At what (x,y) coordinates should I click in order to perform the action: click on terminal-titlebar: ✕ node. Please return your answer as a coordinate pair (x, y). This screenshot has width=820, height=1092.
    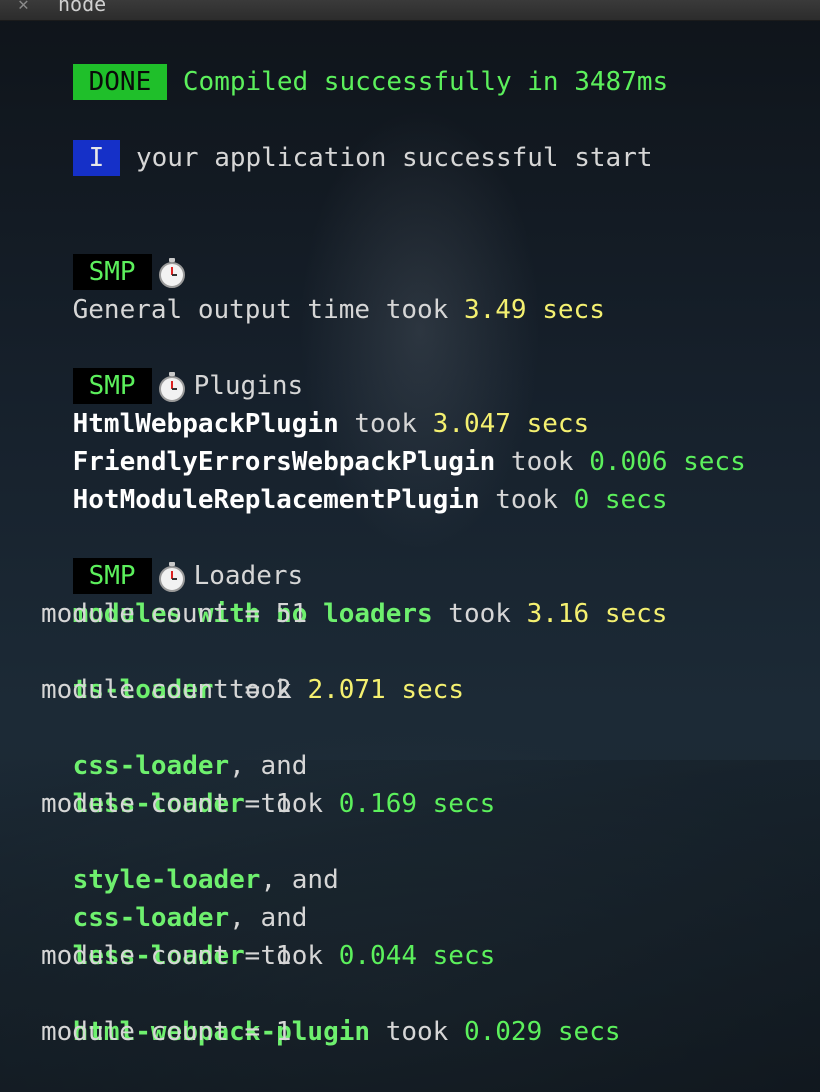
    Looking at the image, I should click on (410, 10).